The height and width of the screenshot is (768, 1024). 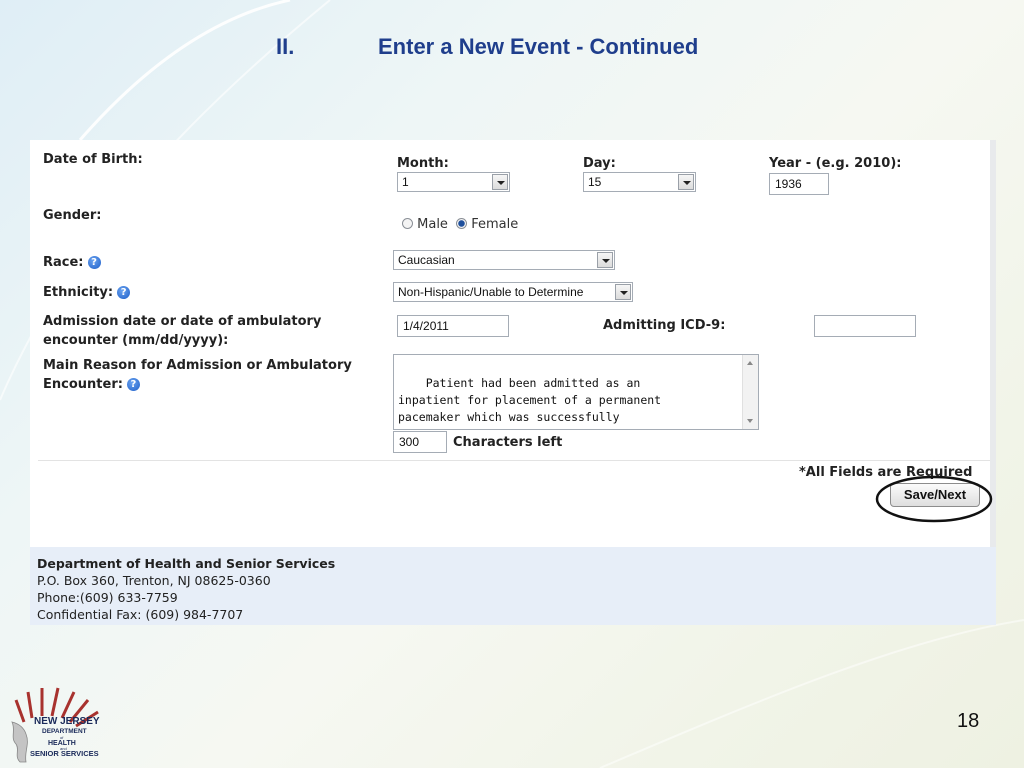 I want to click on radio-icon-male, so click(x=407, y=223).